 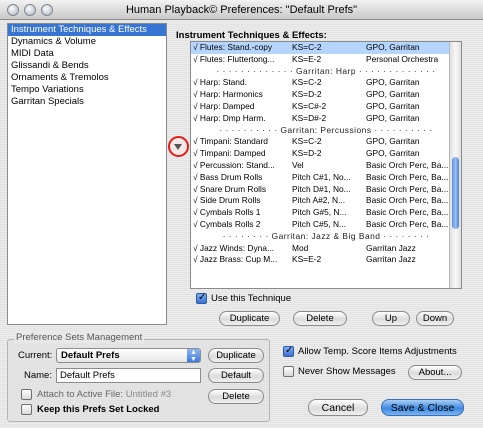 I want to click on save-close-button: Save & Close, so click(x=422, y=407).